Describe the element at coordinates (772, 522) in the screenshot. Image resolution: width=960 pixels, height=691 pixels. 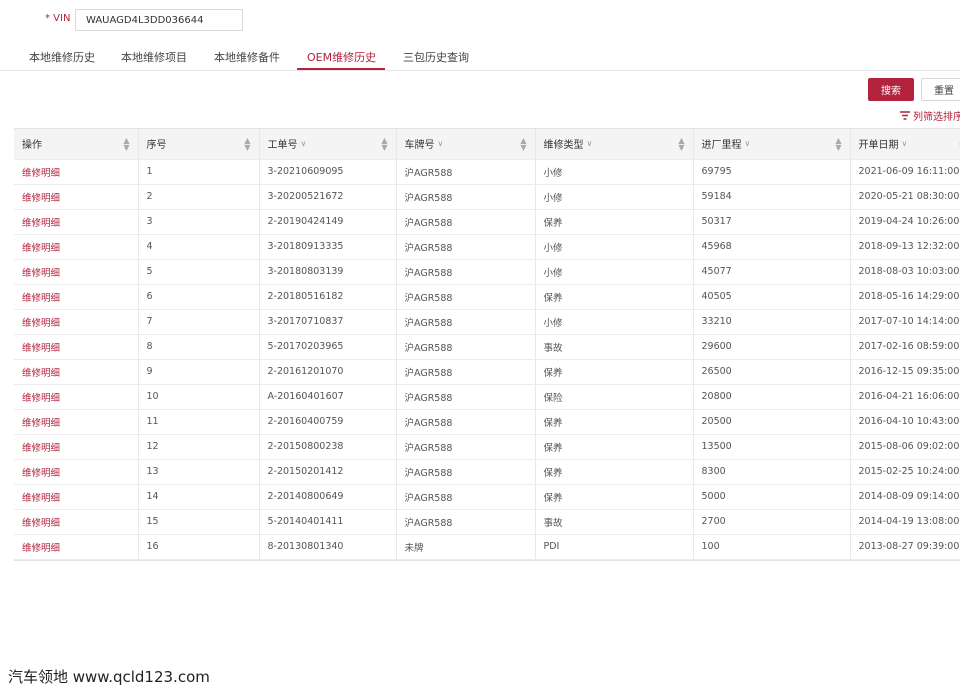
I see `cell-mileage: 2700` at that location.